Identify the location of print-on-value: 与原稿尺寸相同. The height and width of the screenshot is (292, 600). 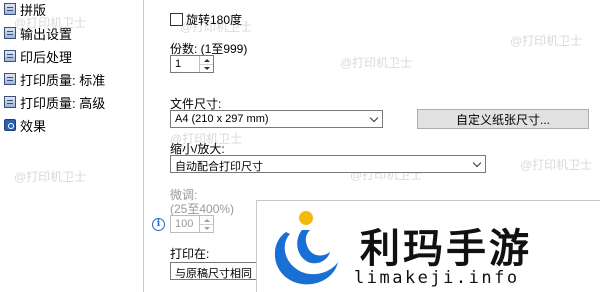
(213, 274).